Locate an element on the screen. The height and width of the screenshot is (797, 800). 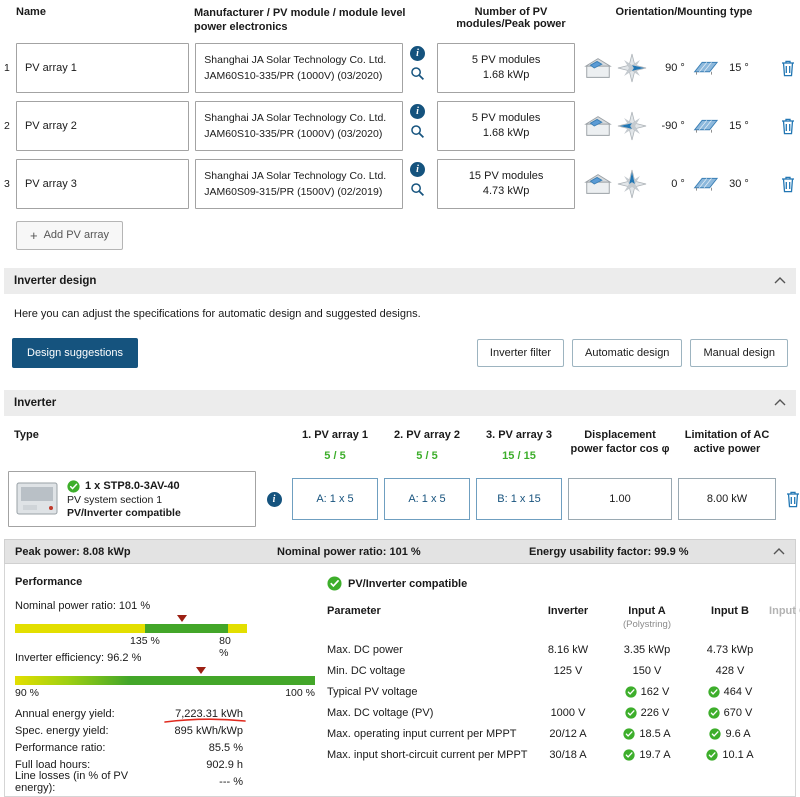
eff-tick-high: 100 % is located at coordinates (300, 693).